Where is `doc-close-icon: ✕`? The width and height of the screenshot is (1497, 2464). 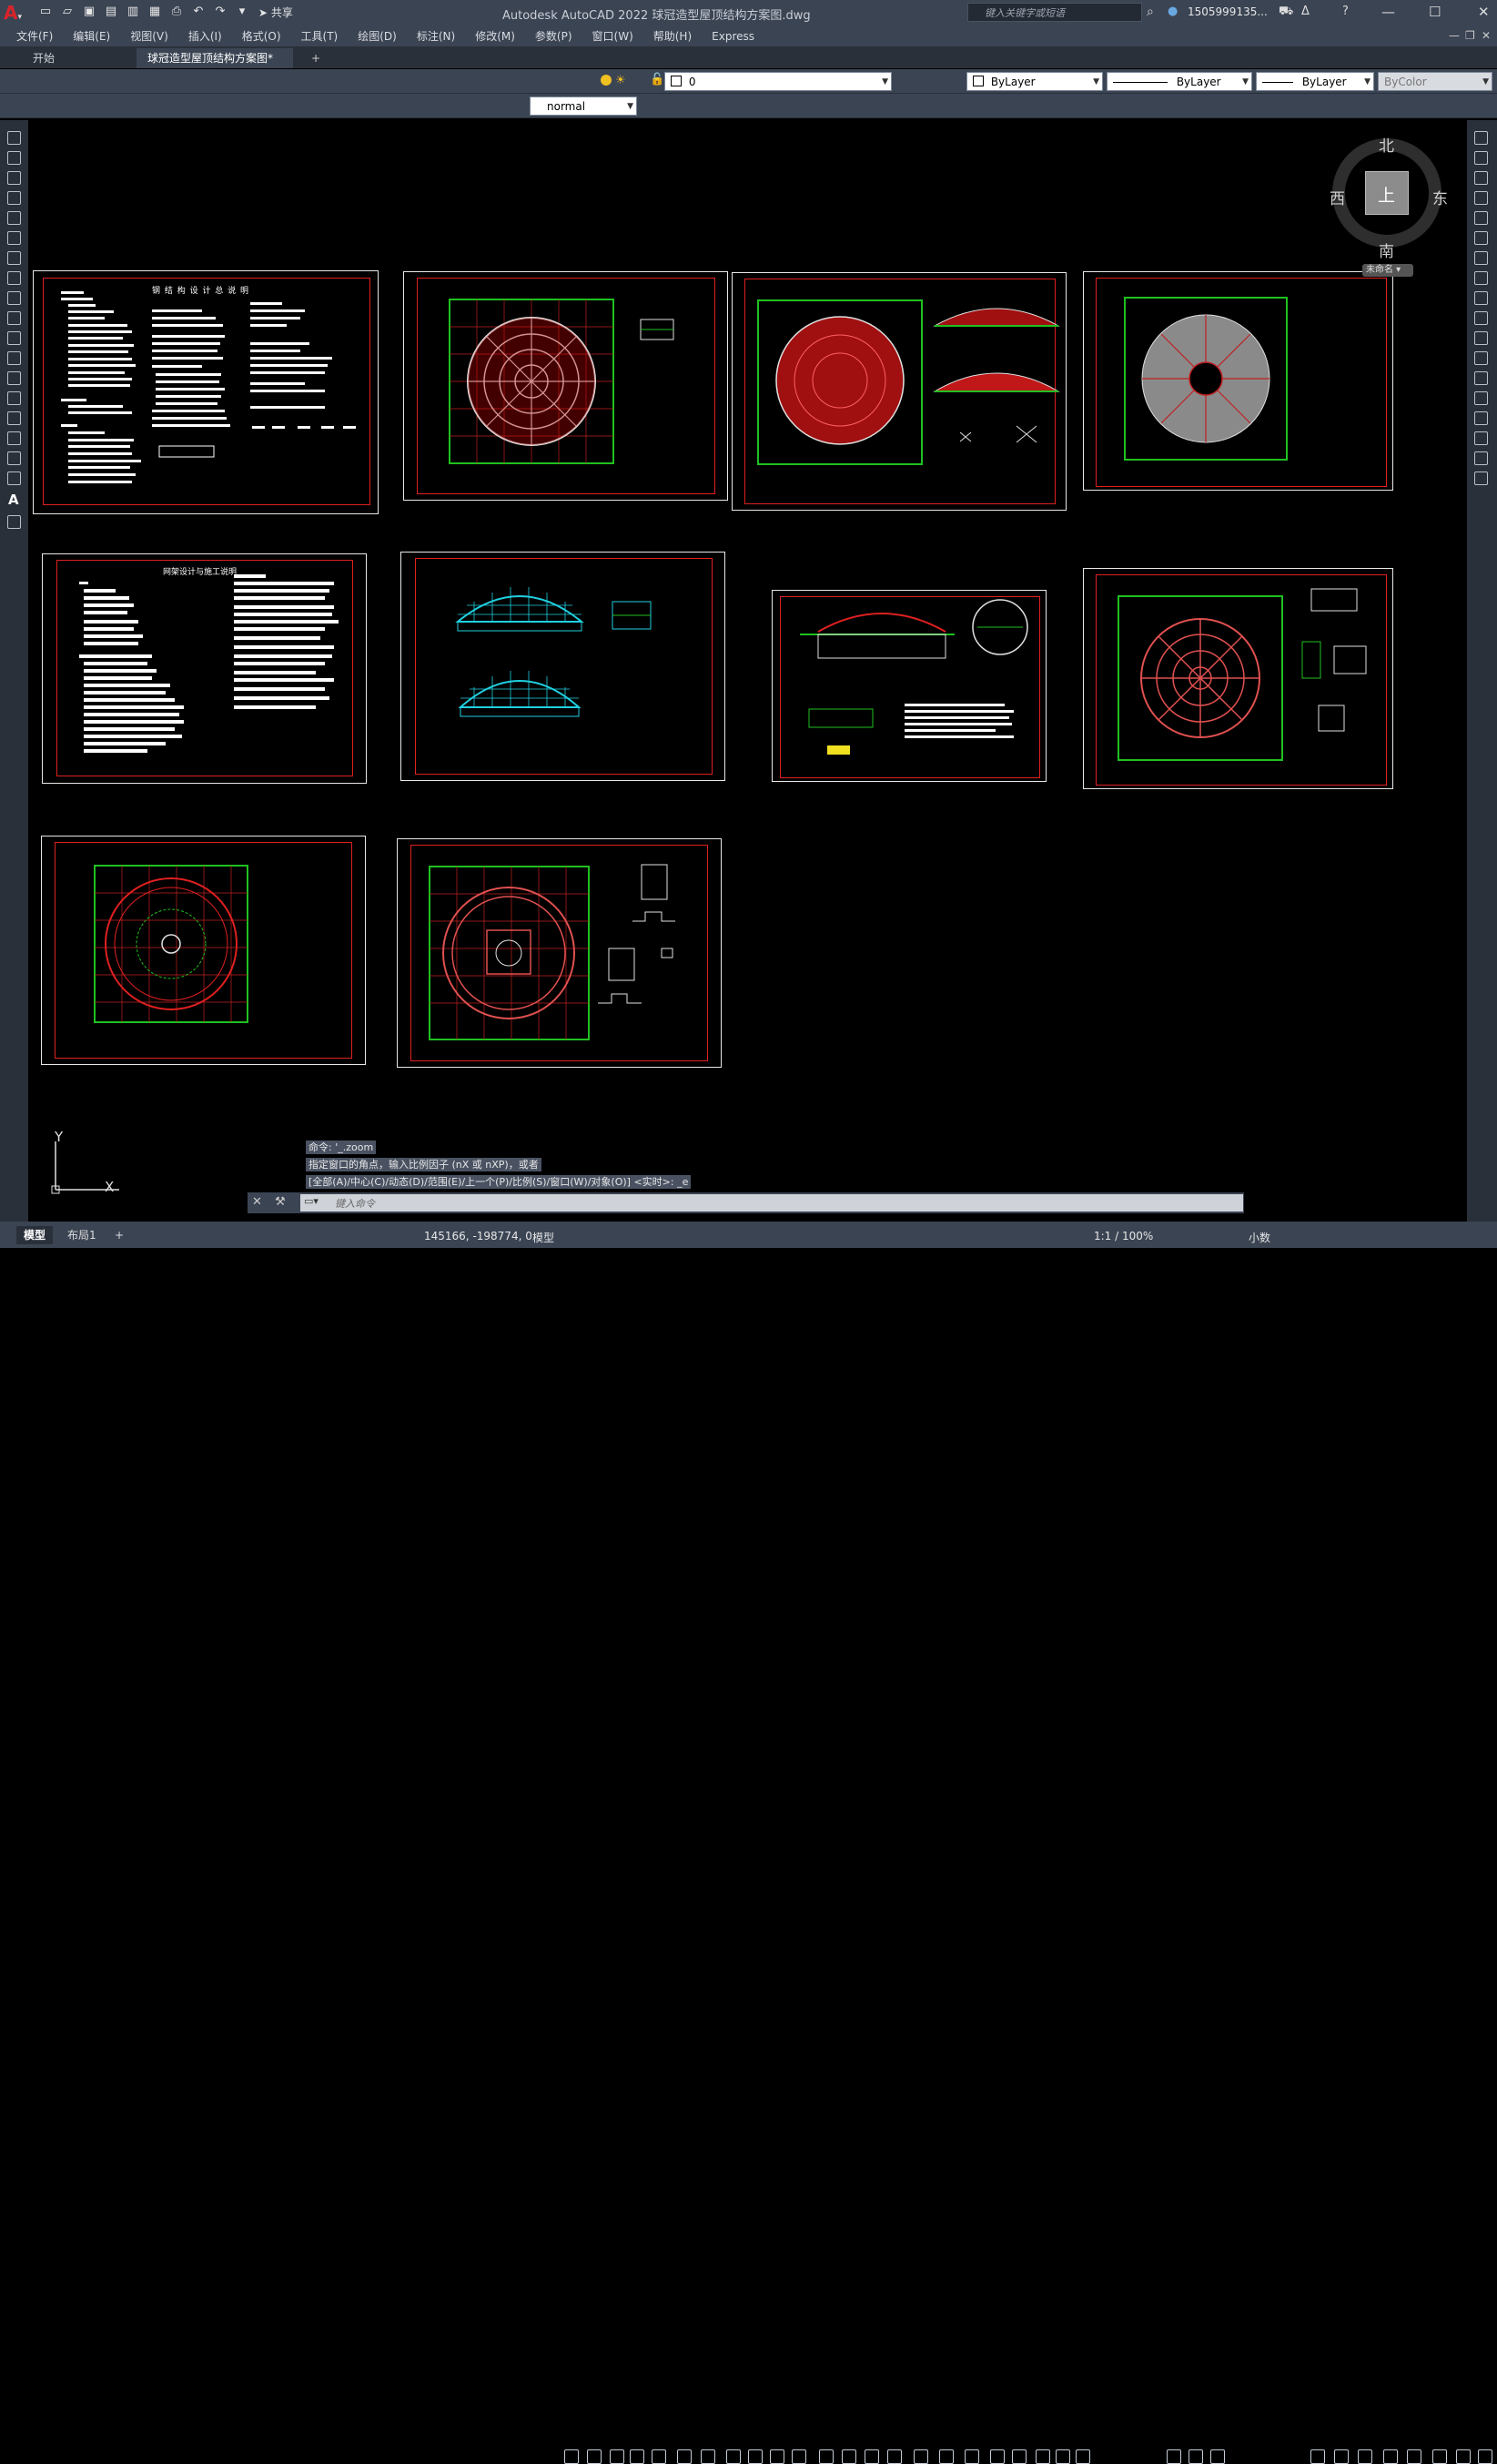
doc-close-icon: ✕ is located at coordinates (1486, 35).